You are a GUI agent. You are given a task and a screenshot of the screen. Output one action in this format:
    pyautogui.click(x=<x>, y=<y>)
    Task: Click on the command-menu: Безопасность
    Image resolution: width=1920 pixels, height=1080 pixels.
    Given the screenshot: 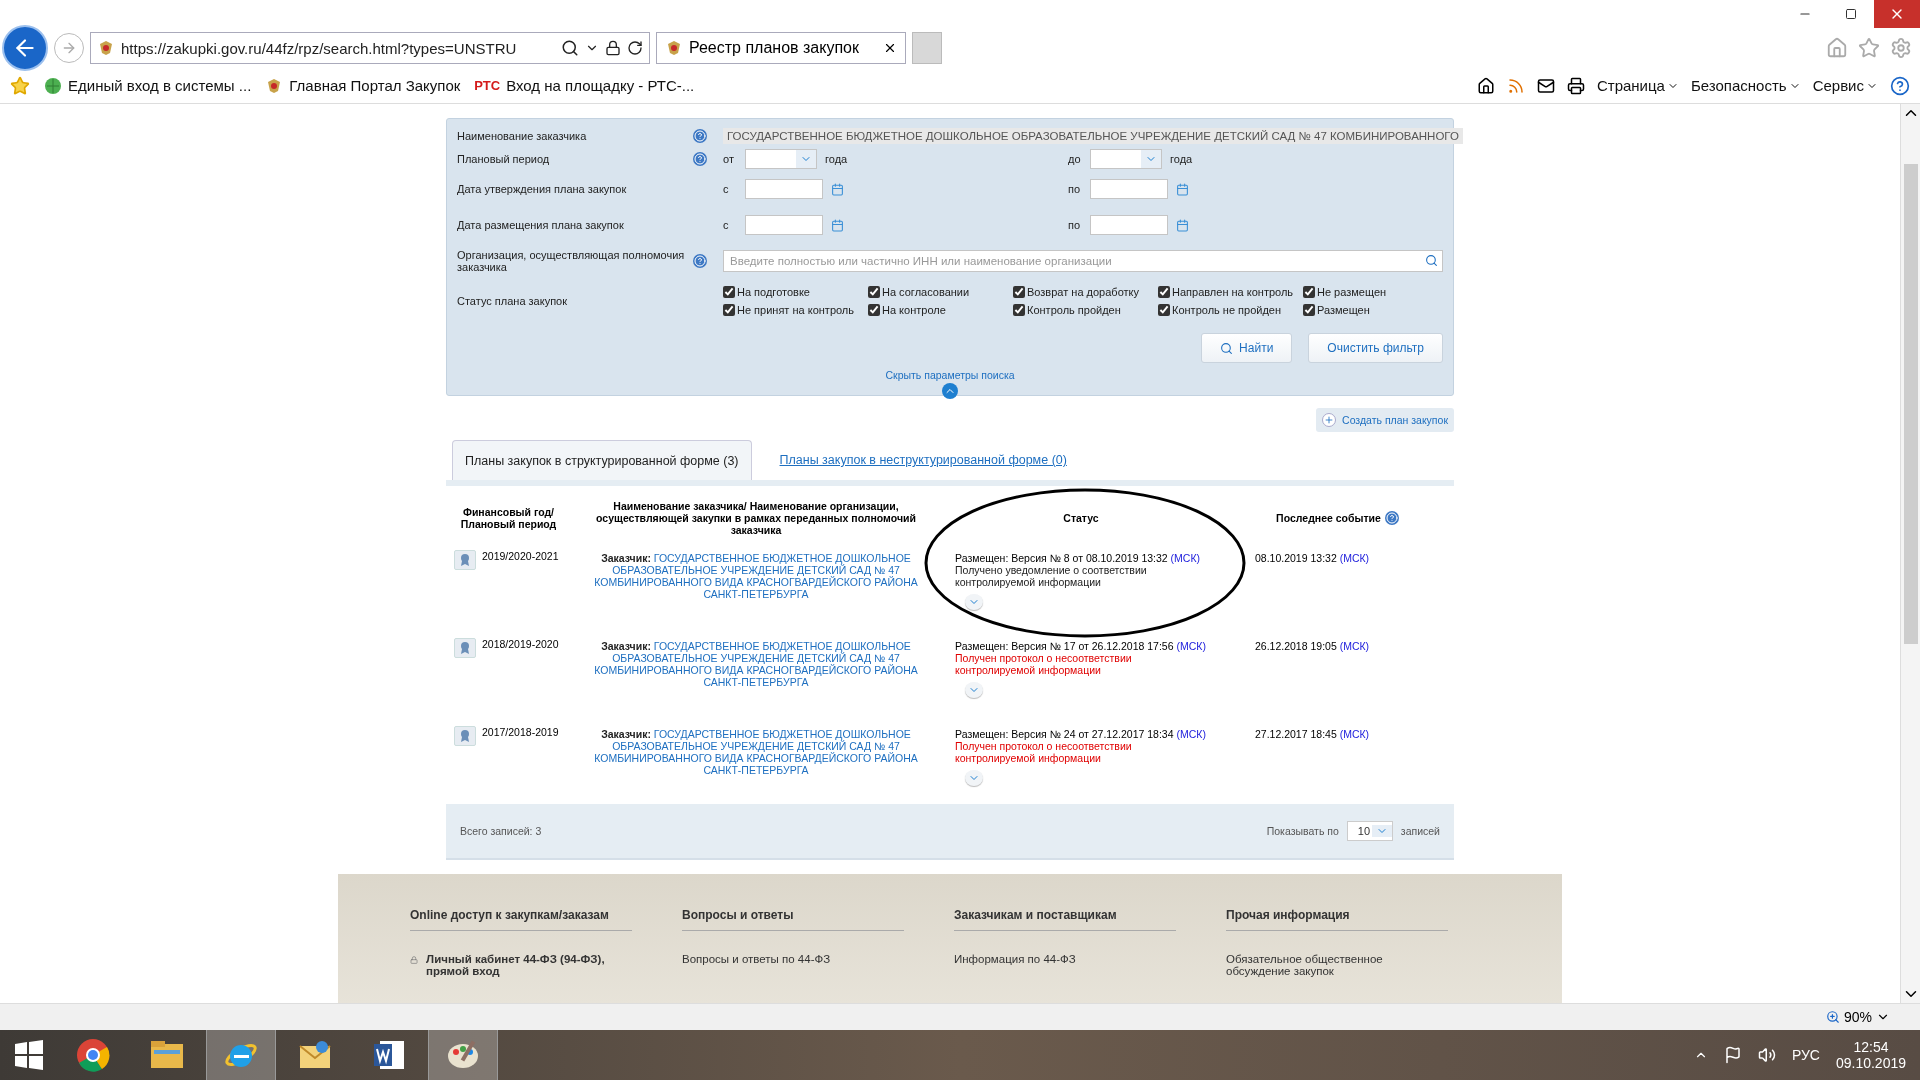 What is the action you would take?
    pyautogui.click(x=1745, y=85)
    